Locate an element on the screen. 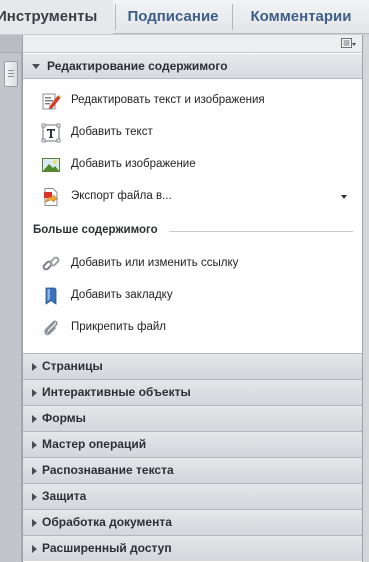  panel-options-icon is located at coordinates (348, 44).